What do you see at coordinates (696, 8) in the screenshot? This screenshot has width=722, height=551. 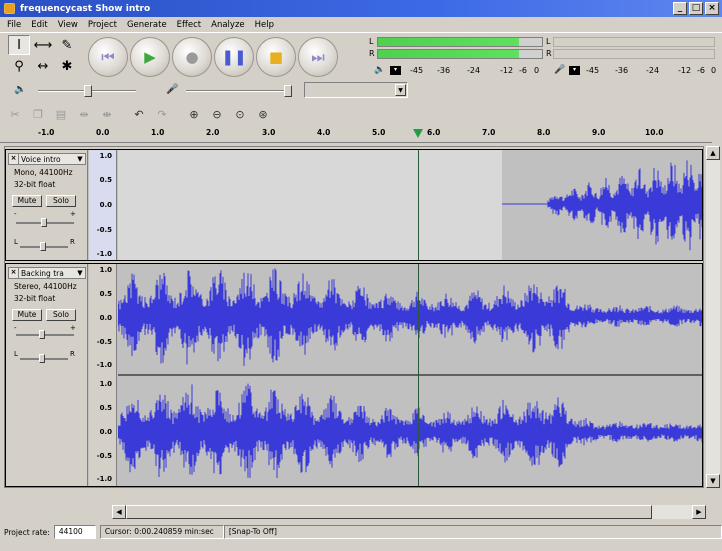 I see `maximize-button: □` at bounding box center [696, 8].